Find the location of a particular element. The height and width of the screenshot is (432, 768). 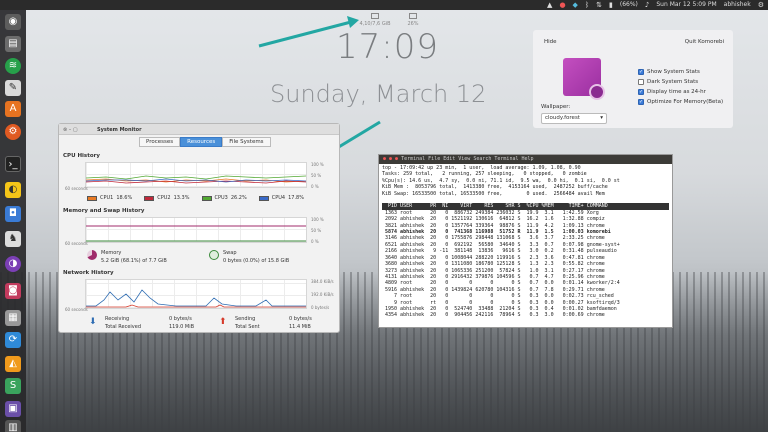

files-icon: ▤ is located at coordinates (13, 44).